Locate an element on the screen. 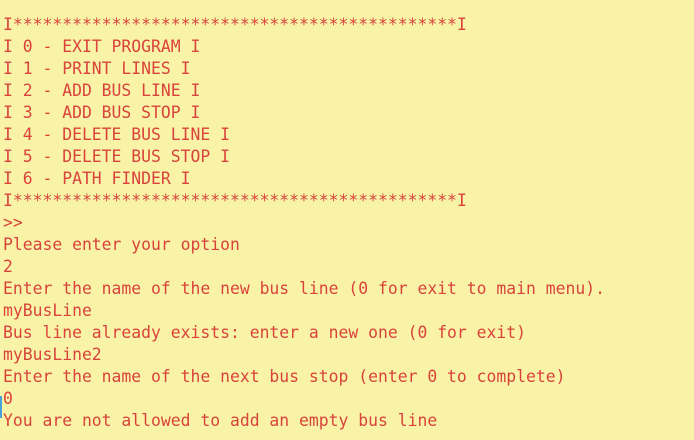  user-input-option: 2 is located at coordinates (8, 266).